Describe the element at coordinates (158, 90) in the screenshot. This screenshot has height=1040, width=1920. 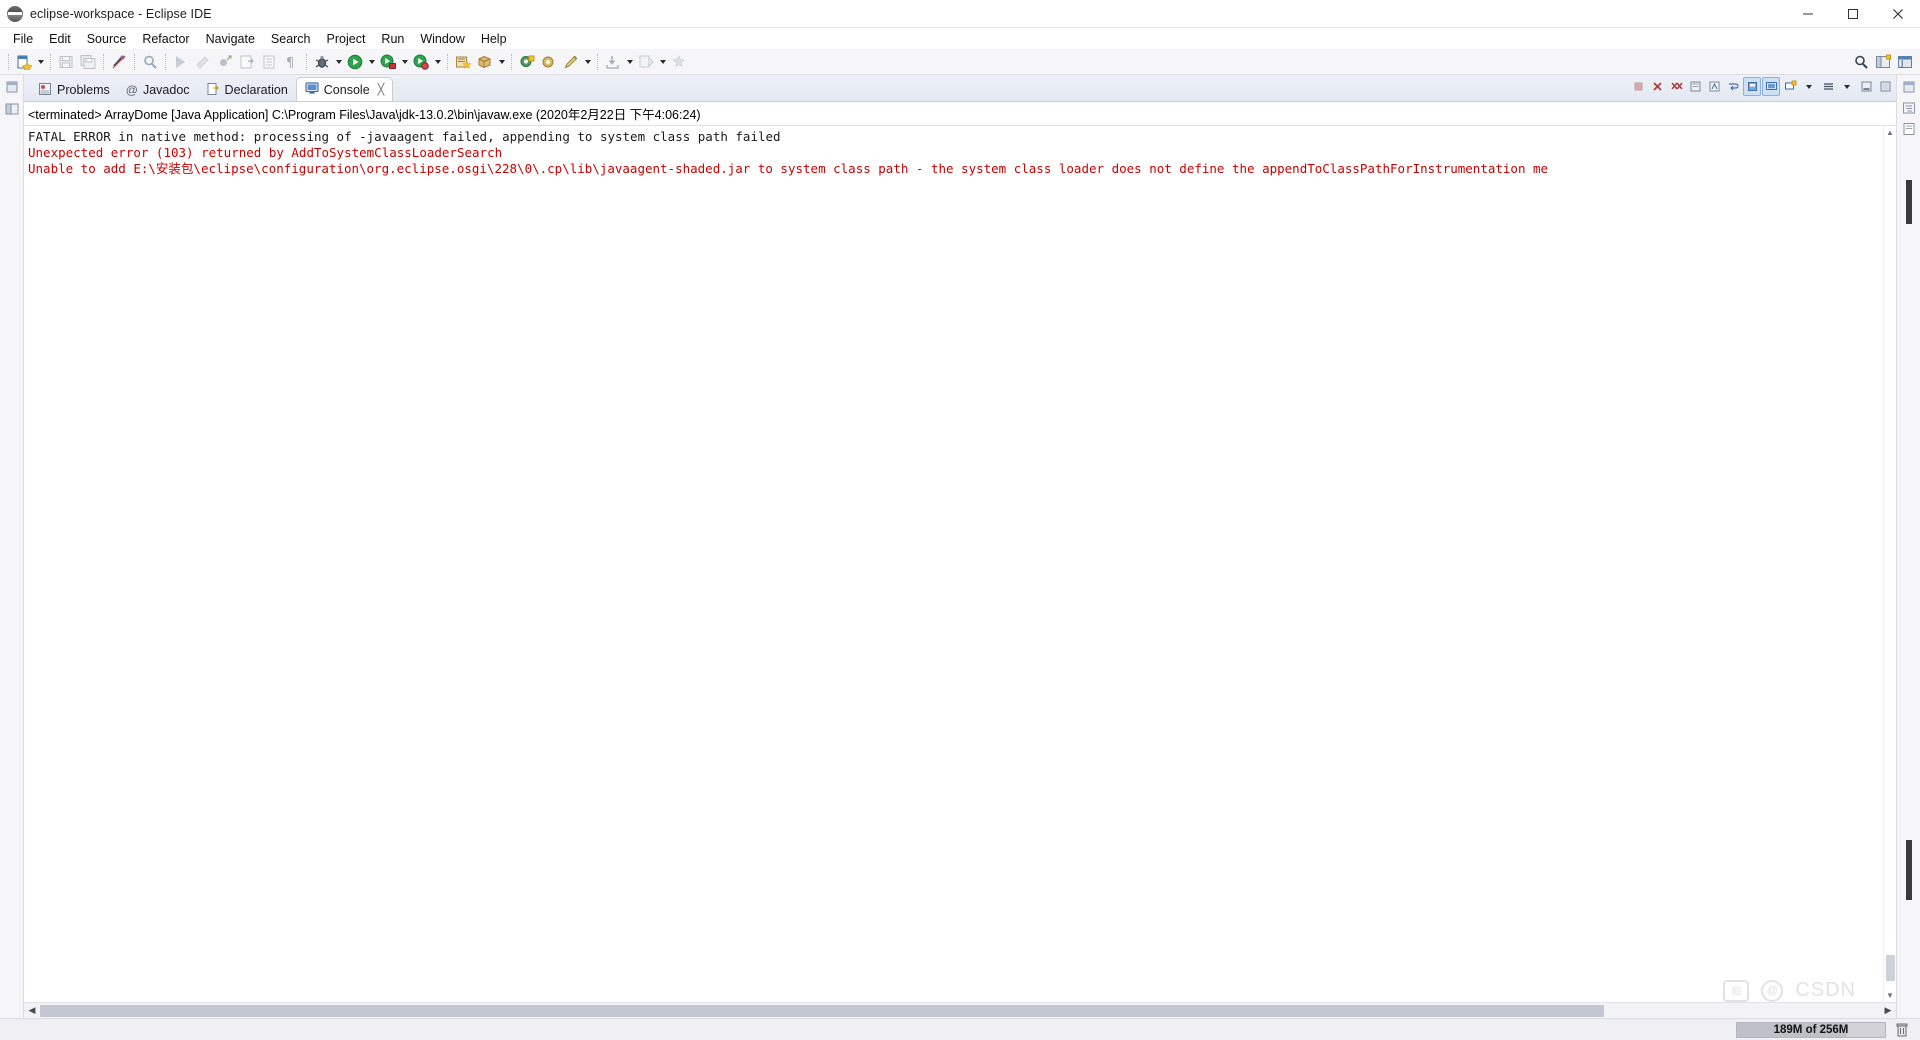
I see `tab-javadoc: @ Javadoc` at that location.